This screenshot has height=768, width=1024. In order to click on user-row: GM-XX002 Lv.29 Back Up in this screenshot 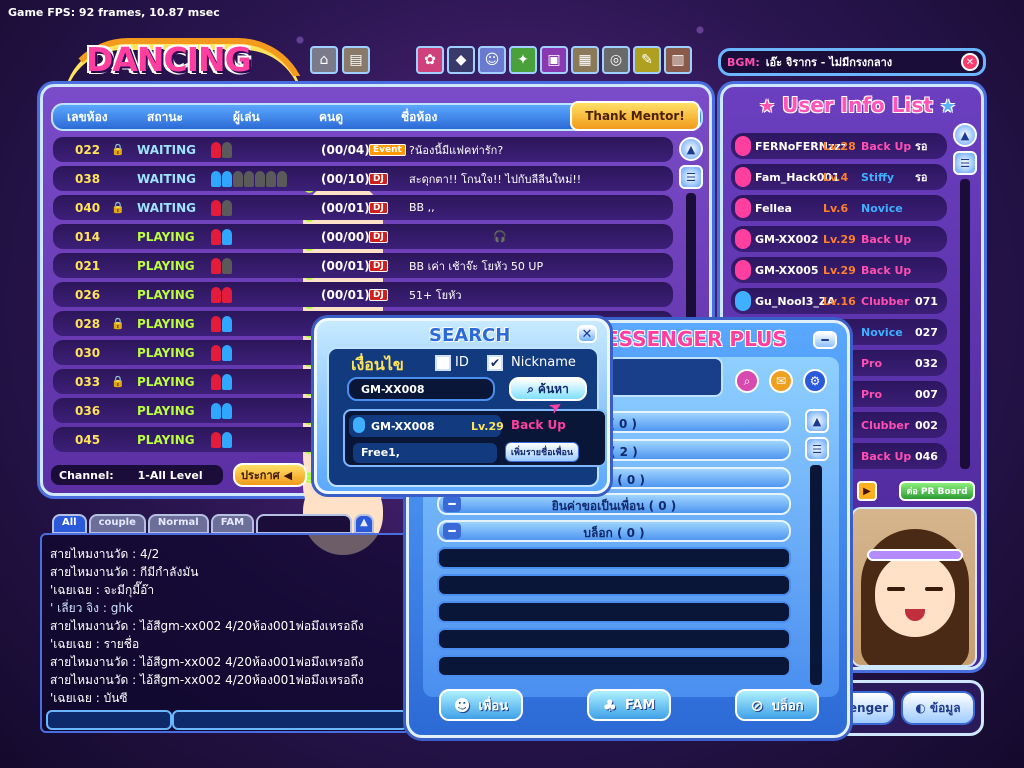, I will do `click(839, 239)`.